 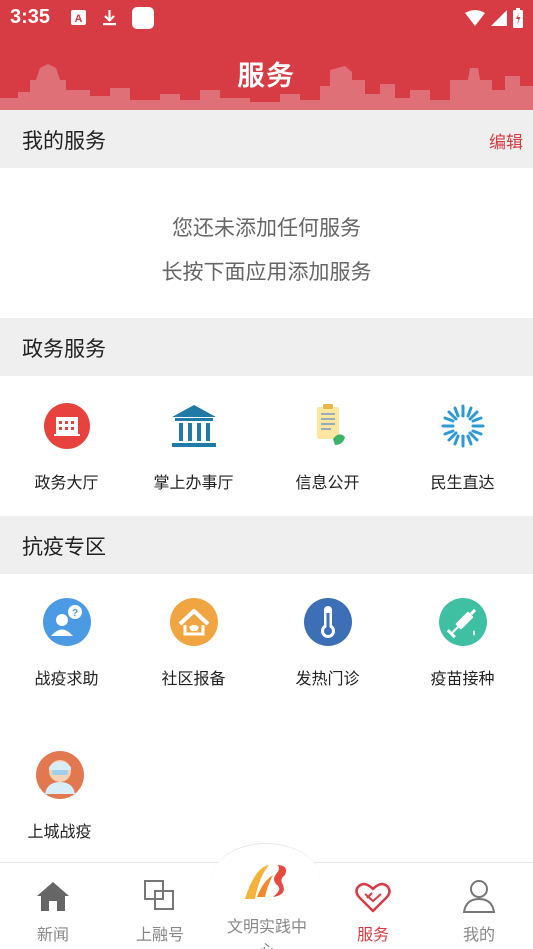 What do you see at coordinates (462, 426) in the screenshot?
I see `sunburst-icon` at bounding box center [462, 426].